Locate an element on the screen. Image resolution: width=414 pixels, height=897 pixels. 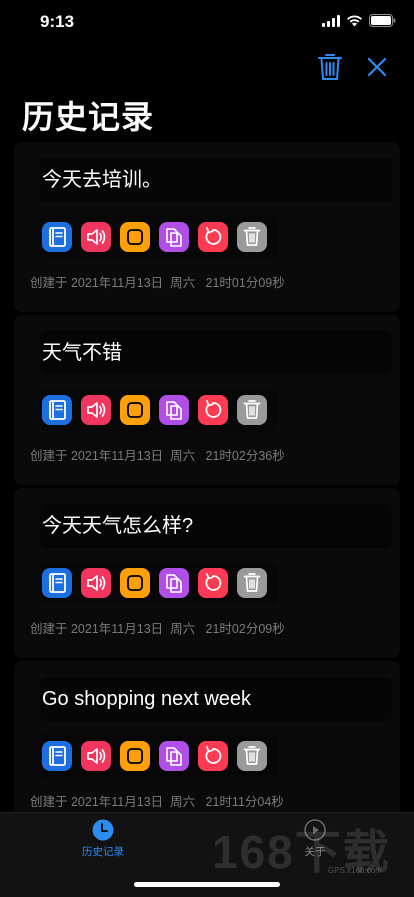
status-icons is located at coordinates (359, 20).